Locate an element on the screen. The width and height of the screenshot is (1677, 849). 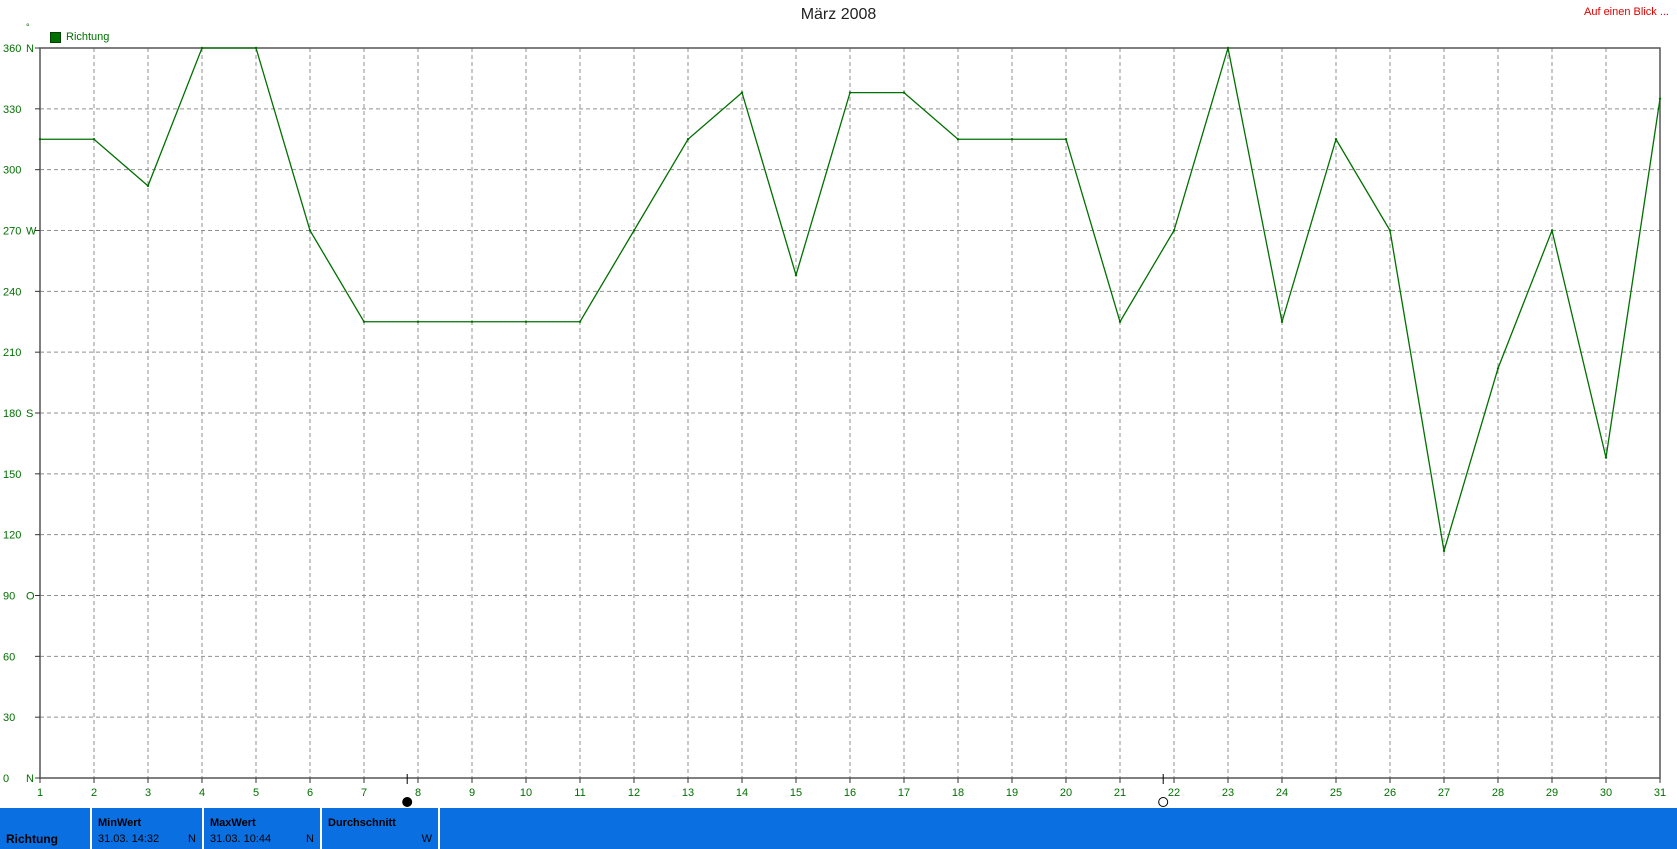
x-tick-label: 6 is located at coordinates (310, 793).